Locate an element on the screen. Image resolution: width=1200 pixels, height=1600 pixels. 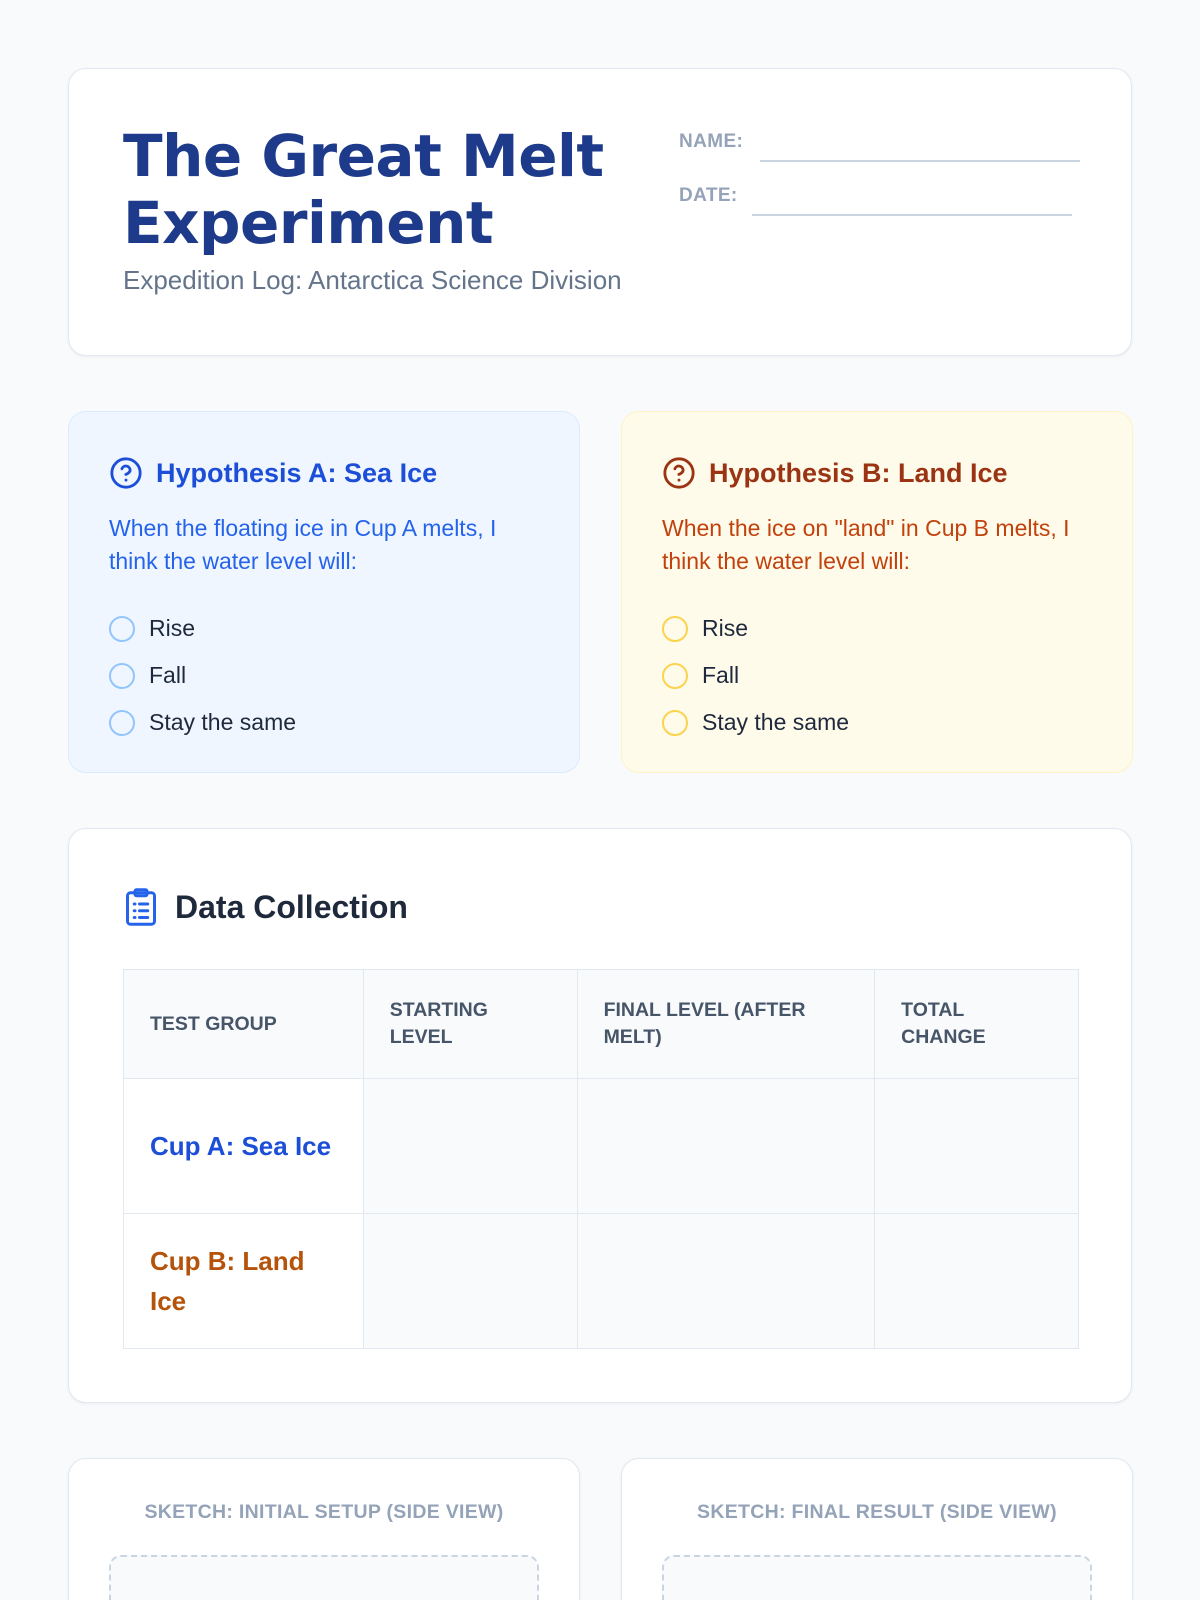
column-header-final-level: Final Level (After Melt) is located at coordinates (726, 1024).